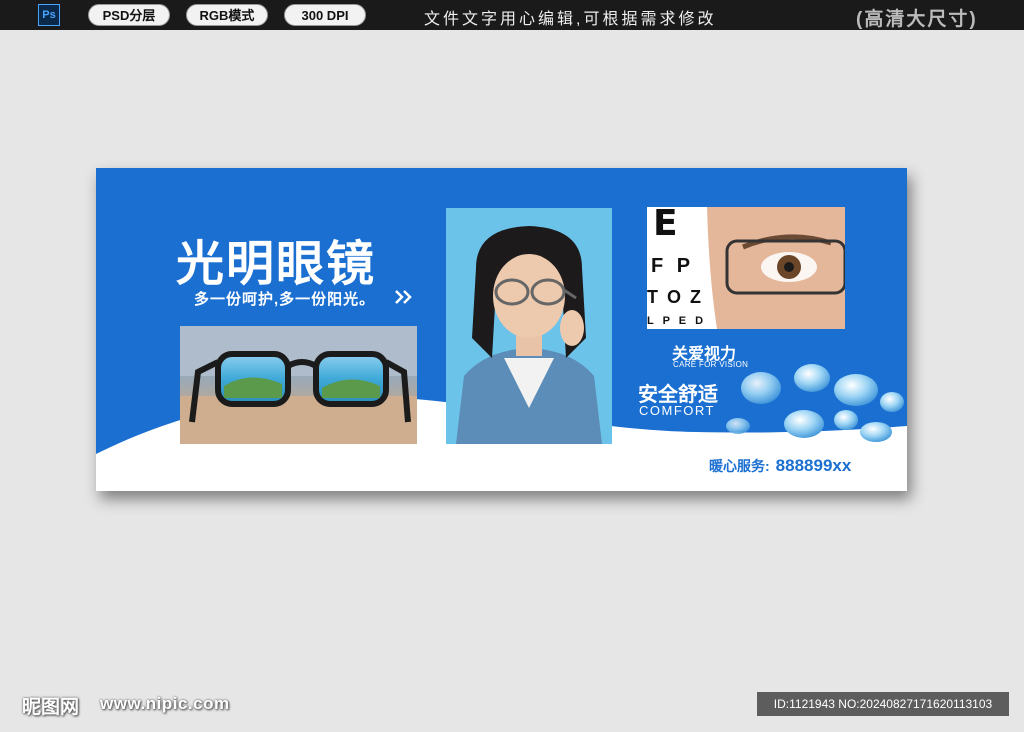 This screenshot has width=1024, height=732. I want to click on eye-test-photo: E F P T O Z L P E D, so click(746, 268).